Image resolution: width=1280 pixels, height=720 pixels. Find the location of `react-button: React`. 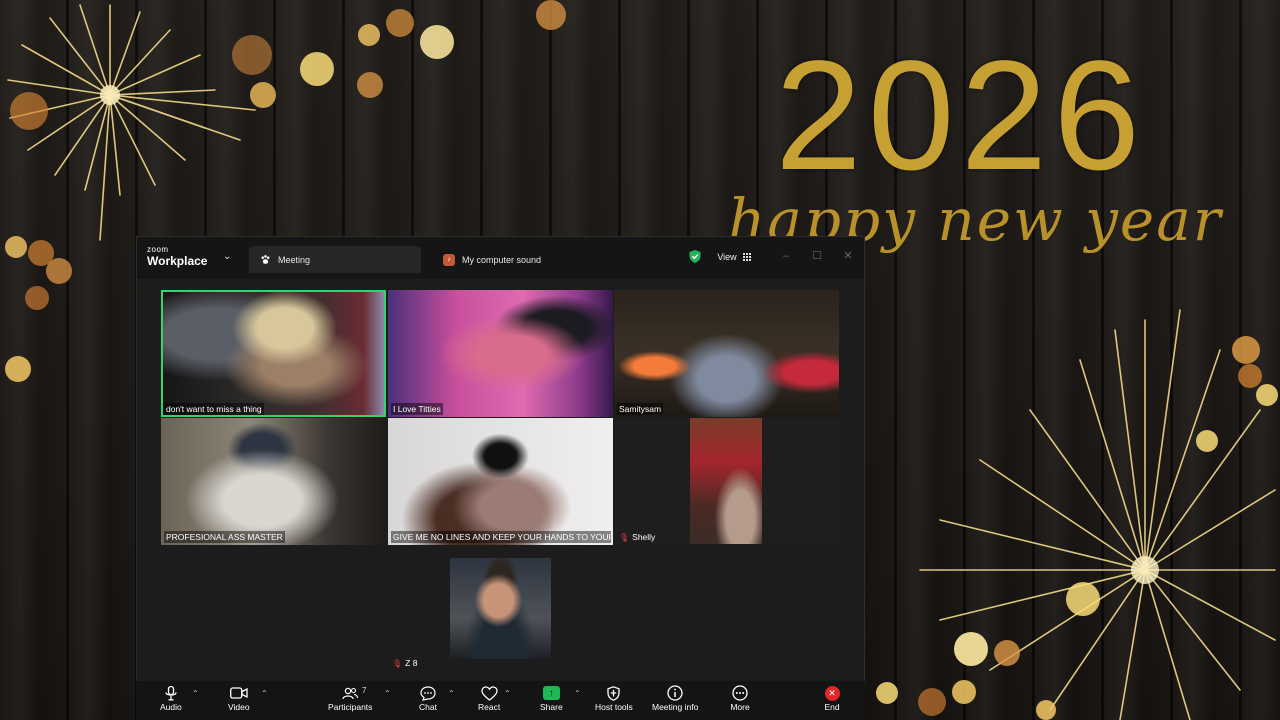

react-button: React is located at coordinates (489, 701).